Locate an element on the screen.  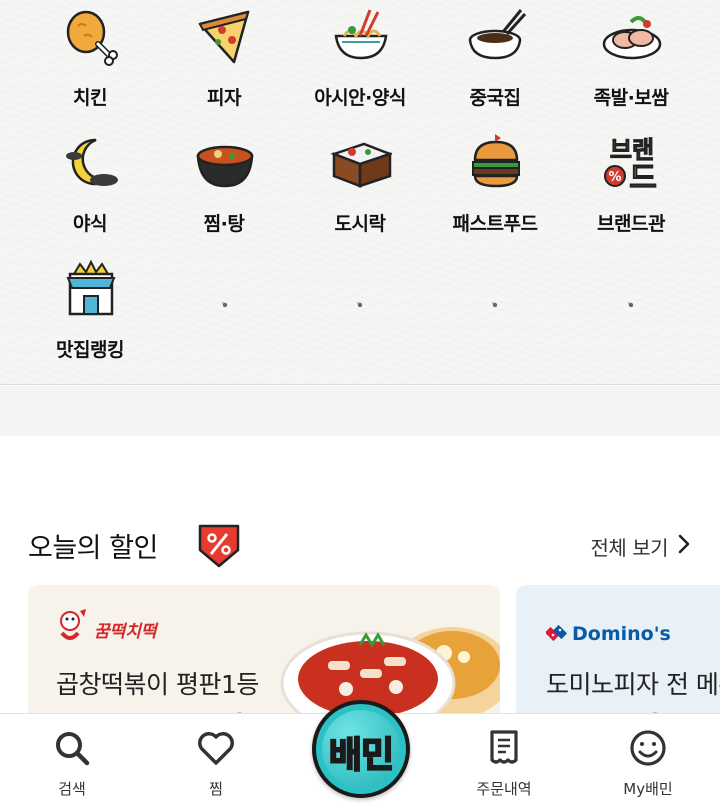
nav-label: 주문내역 is located at coordinates (504, 789).